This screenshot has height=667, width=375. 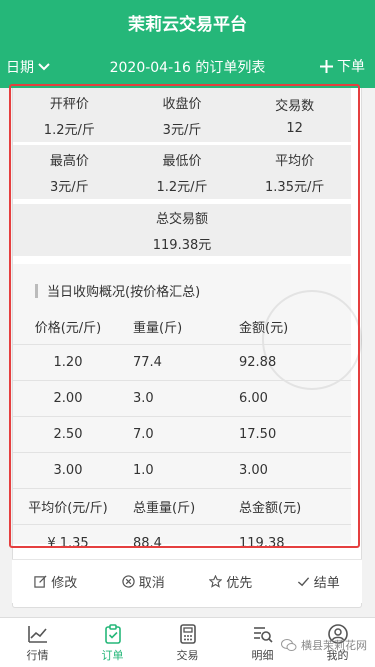 I want to click on stat-label: 交易数, so click(x=295, y=106).